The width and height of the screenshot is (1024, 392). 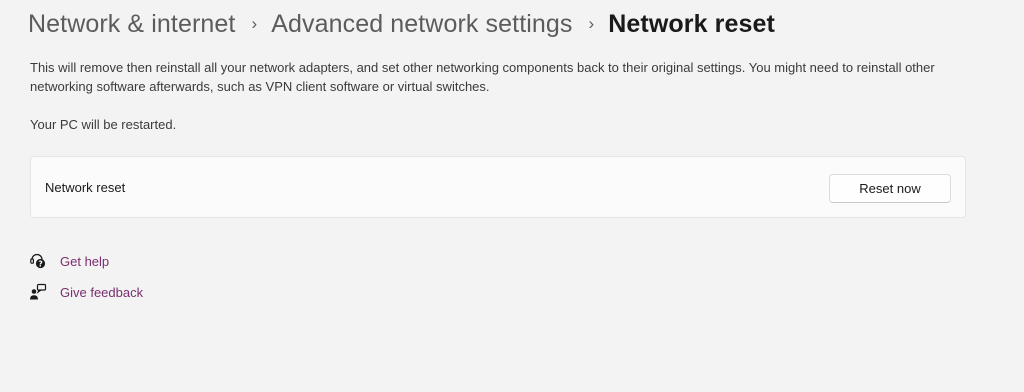 I want to click on help-chat-icon: ?, so click(x=38, y=261).